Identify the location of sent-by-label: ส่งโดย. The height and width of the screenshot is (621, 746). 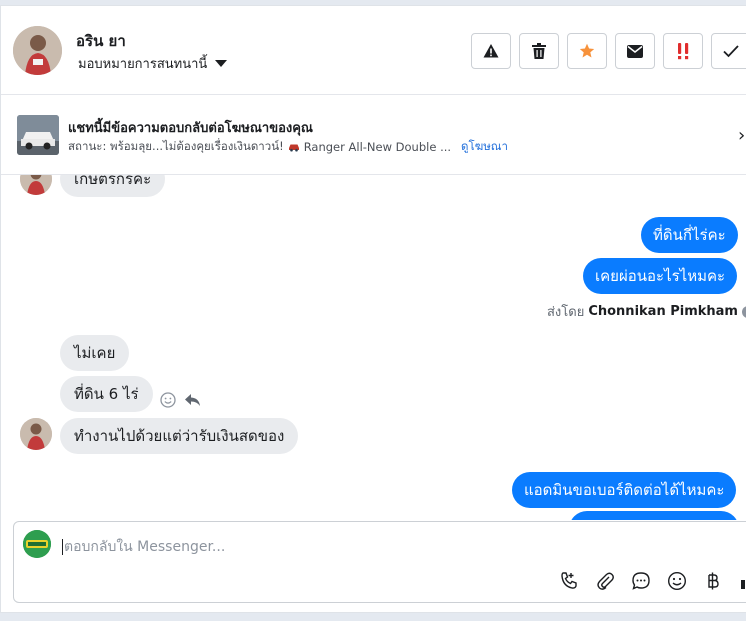
(566, 312).